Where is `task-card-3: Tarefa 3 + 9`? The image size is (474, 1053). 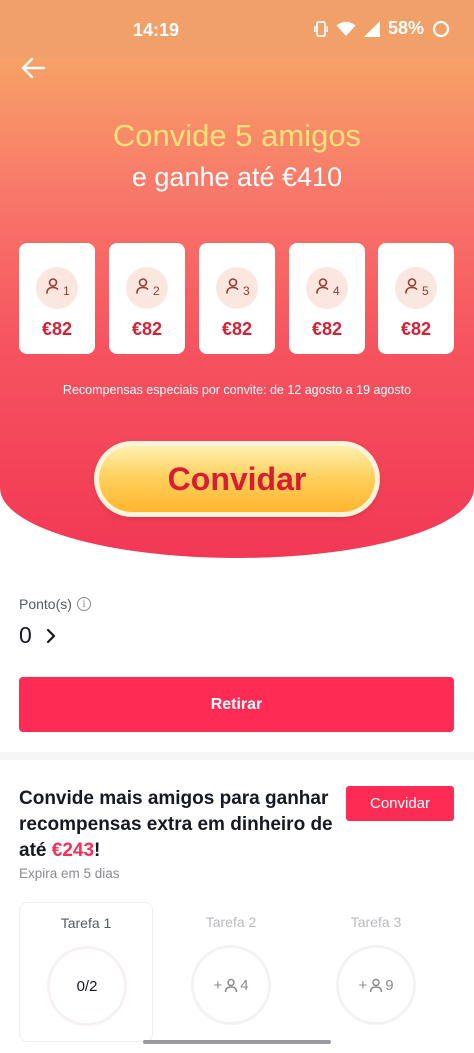 task-card-3: Tarefa 3 + 9 is located at coordinates (376, 972).